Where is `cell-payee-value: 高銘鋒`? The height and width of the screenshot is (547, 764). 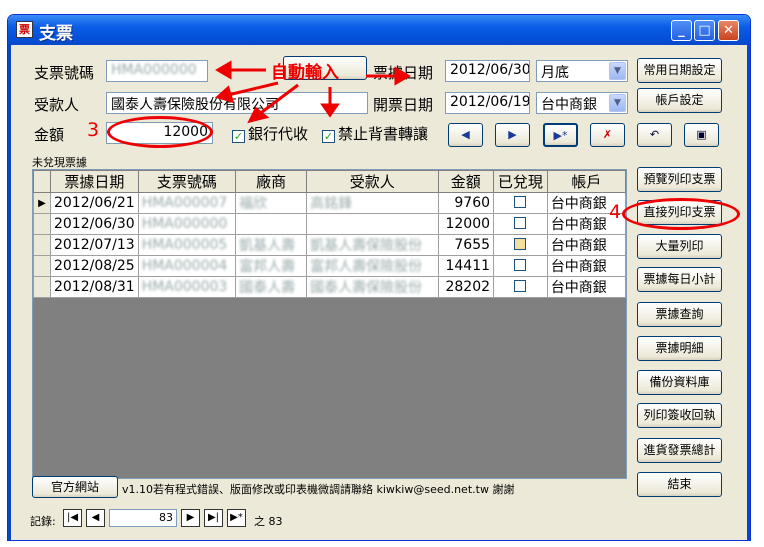
cell-payee-value: 高銘鋒 is located at coordinates (331, 204).